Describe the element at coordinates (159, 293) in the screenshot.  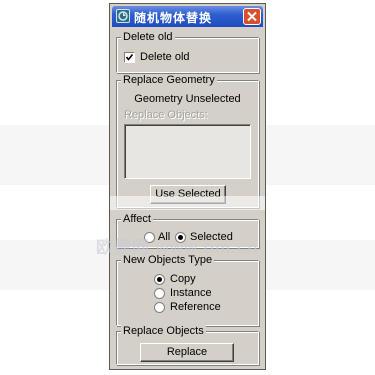
I see `instance-radio` at that location.